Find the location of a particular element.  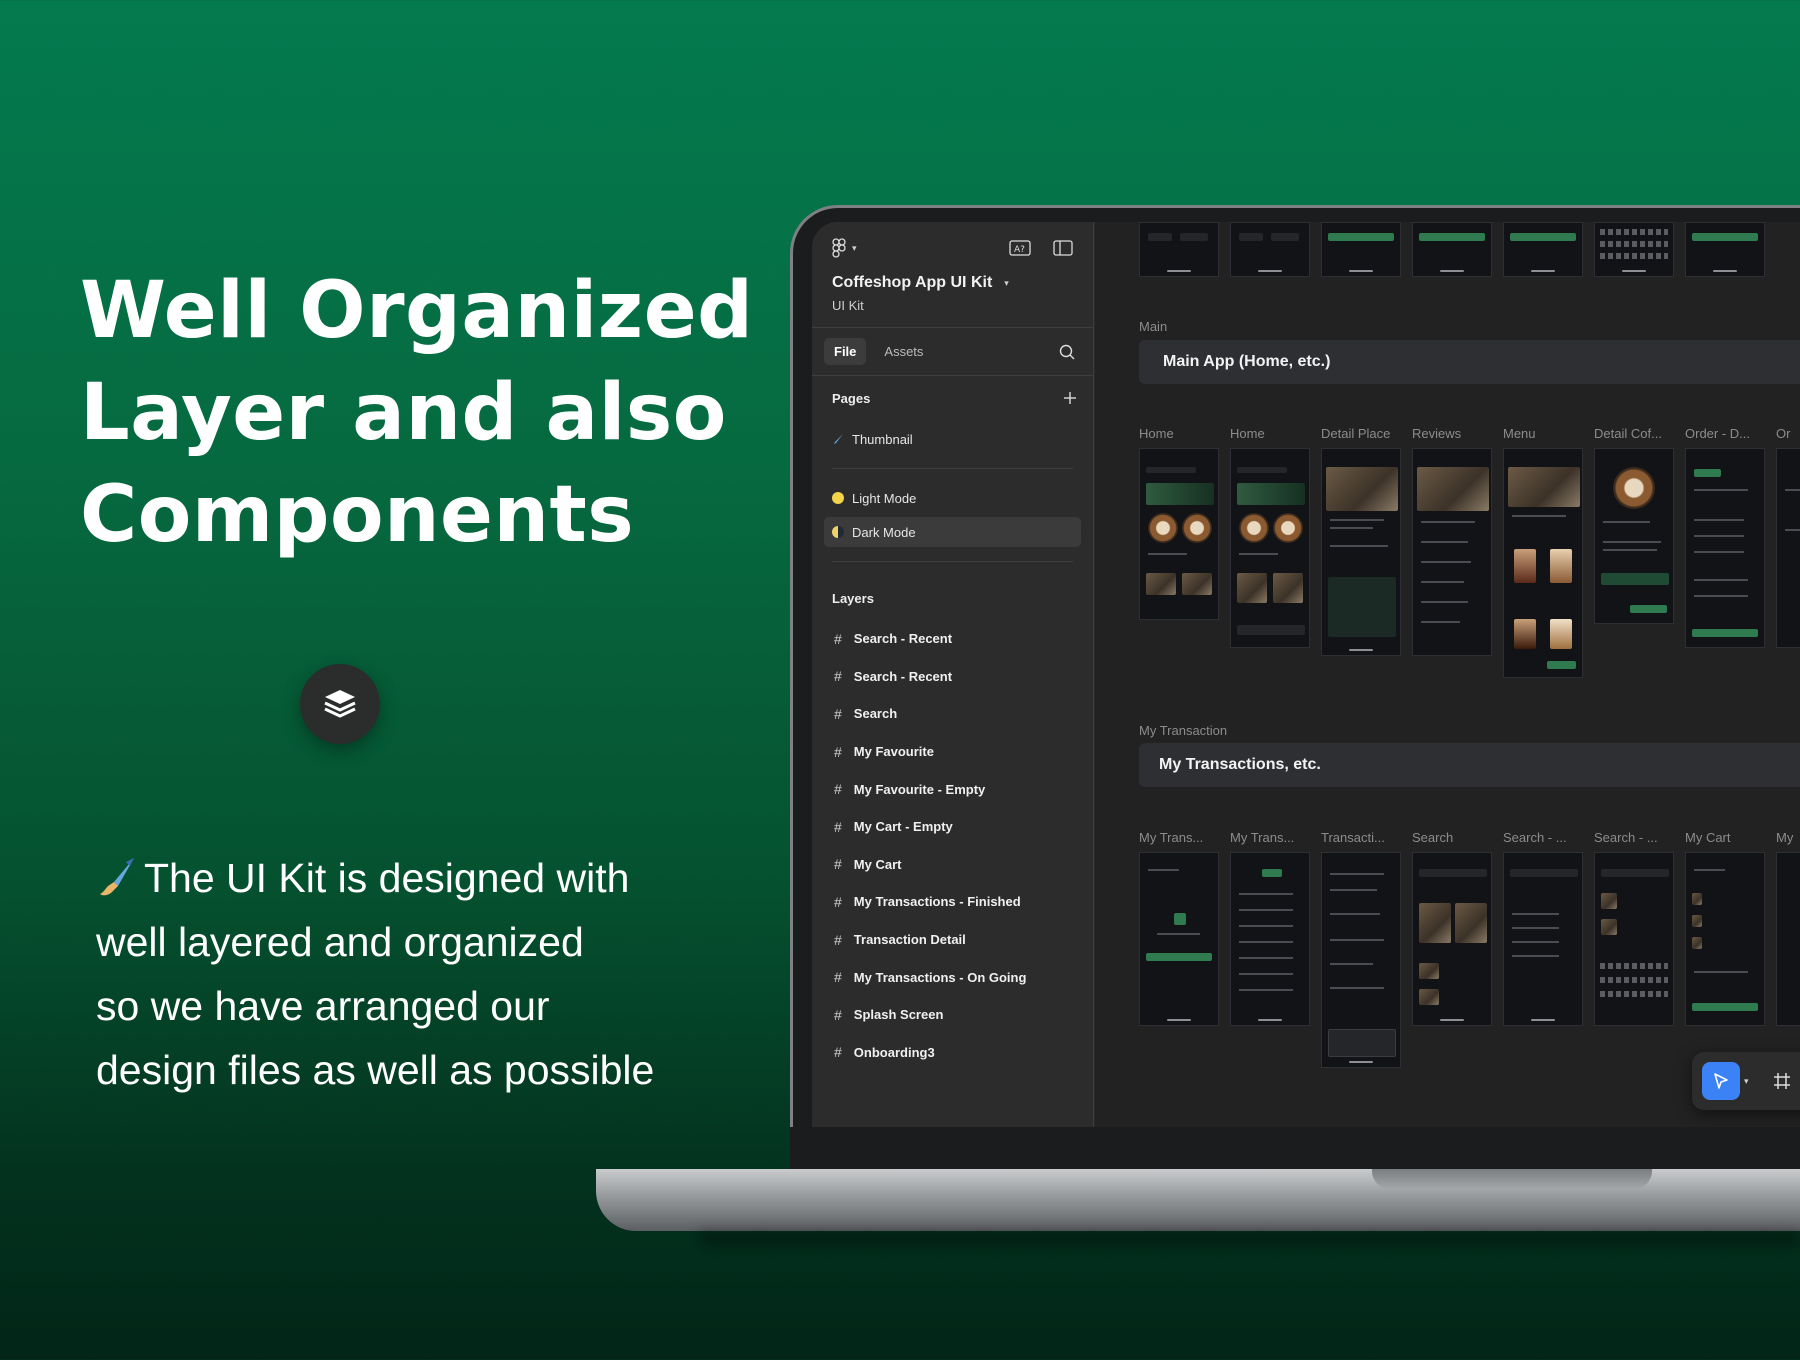

layer-item: # My Favourite - Empty is located at coordinates (952, 789).